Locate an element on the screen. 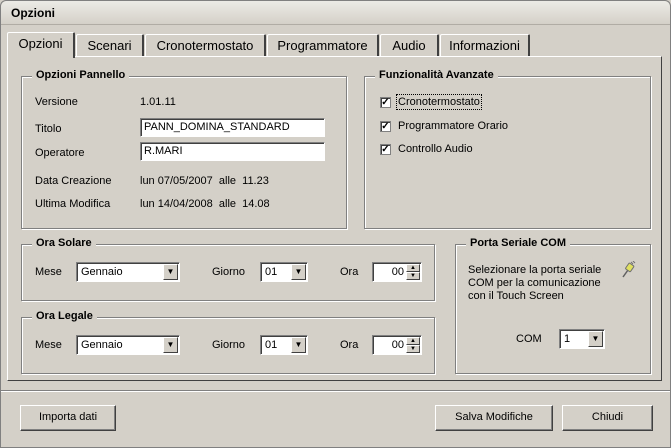  tab-label: Audio is located at coordinates (409, 45).